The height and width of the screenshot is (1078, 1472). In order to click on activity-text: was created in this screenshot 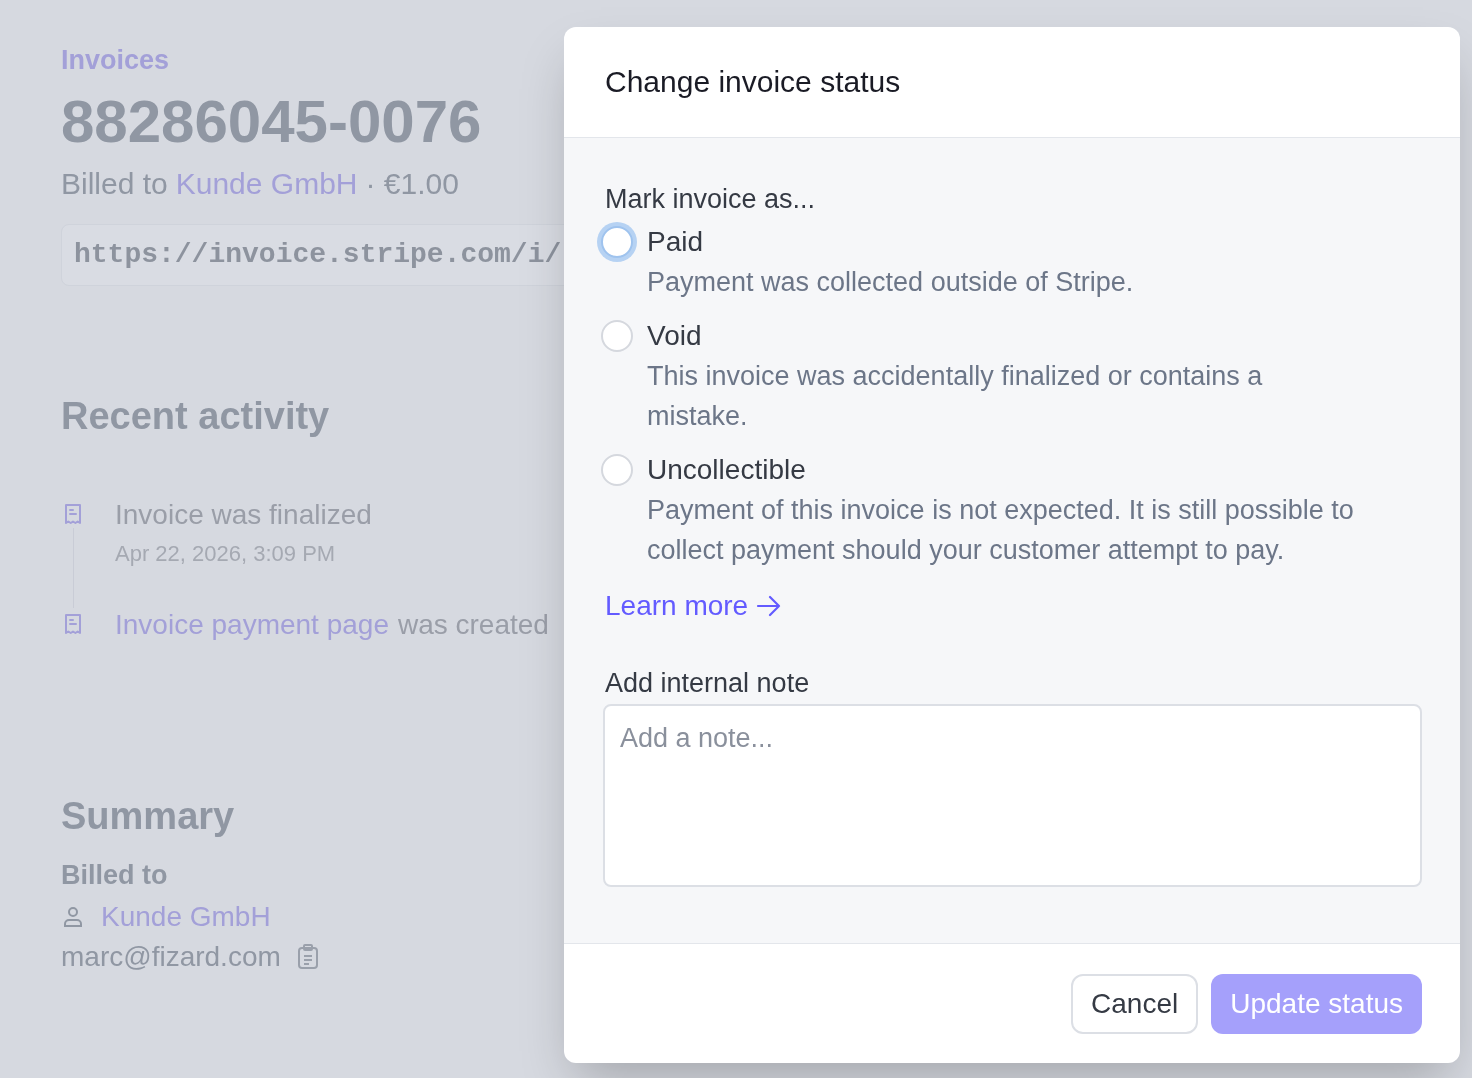, I will do `click(473, 625)`.